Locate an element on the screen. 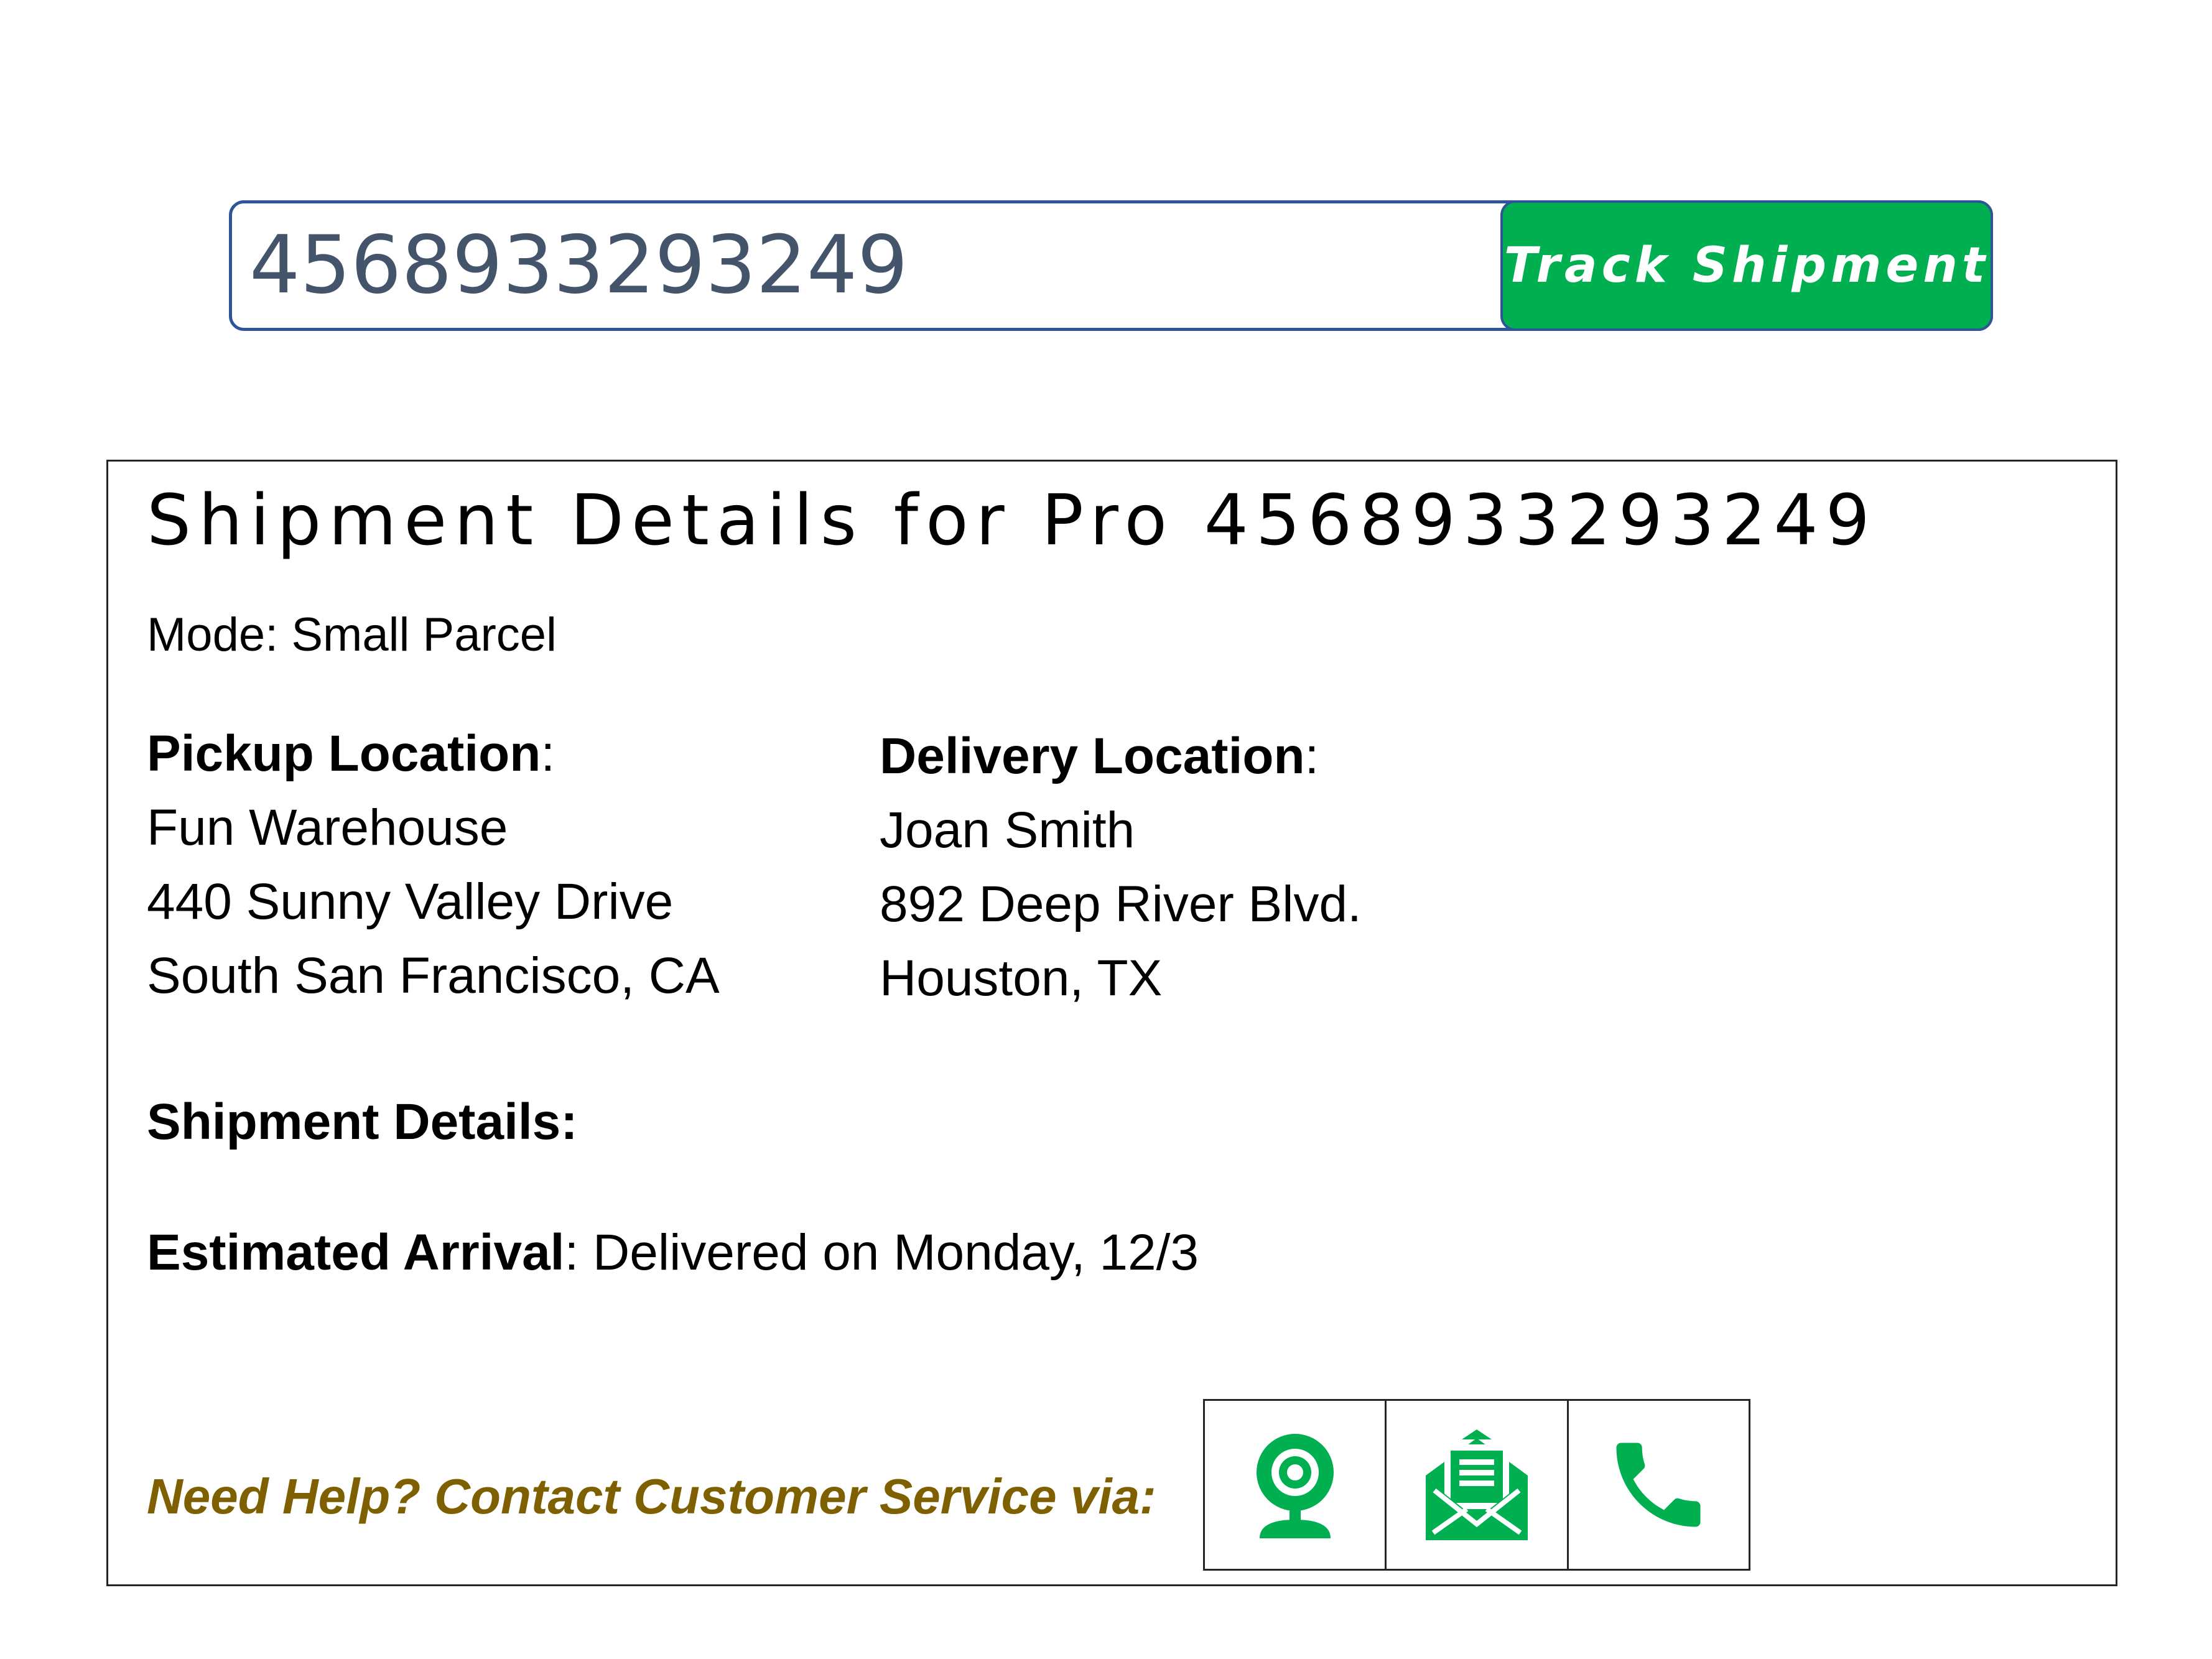  pickup-name: Fun Warehouse is located at coordinates (327, 827).